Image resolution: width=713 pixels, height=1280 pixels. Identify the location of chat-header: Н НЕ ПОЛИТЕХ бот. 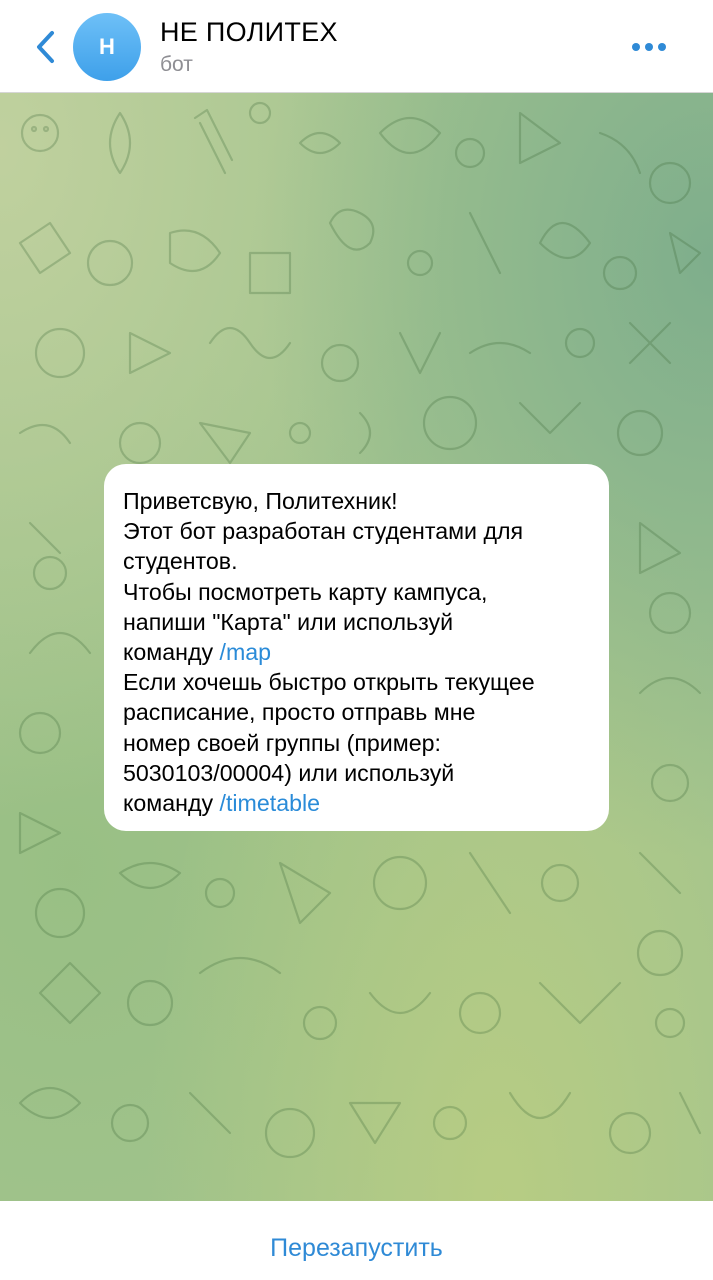
(356, 46).